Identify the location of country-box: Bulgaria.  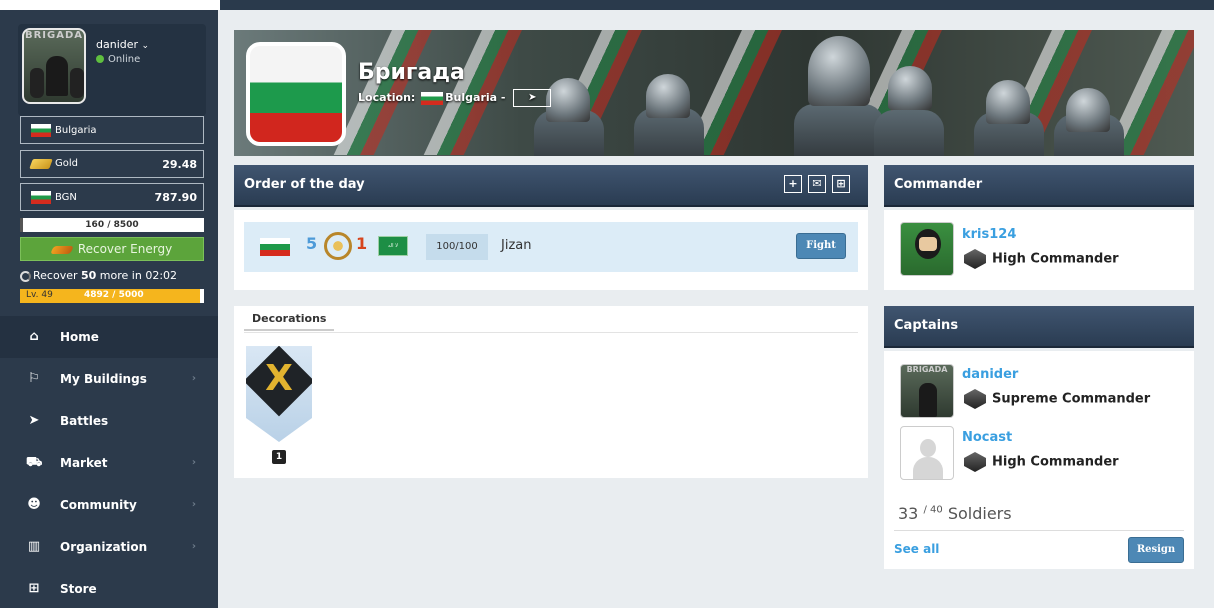
(112, 130).